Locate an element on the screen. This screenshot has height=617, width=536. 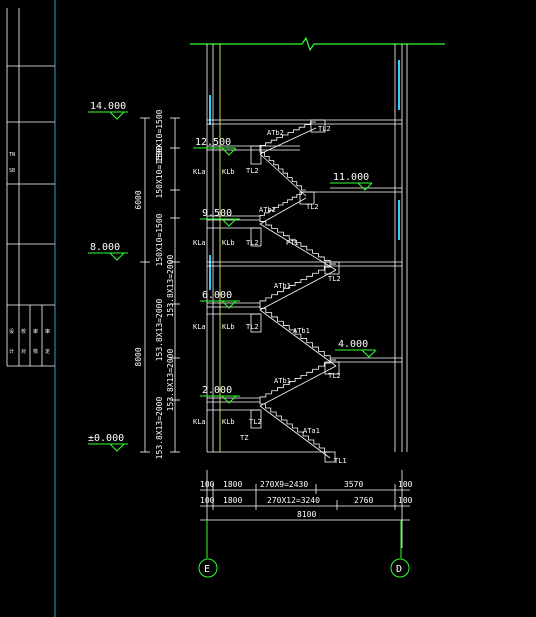
elevation-label: 8.000 is located at coordinates (105, 247).